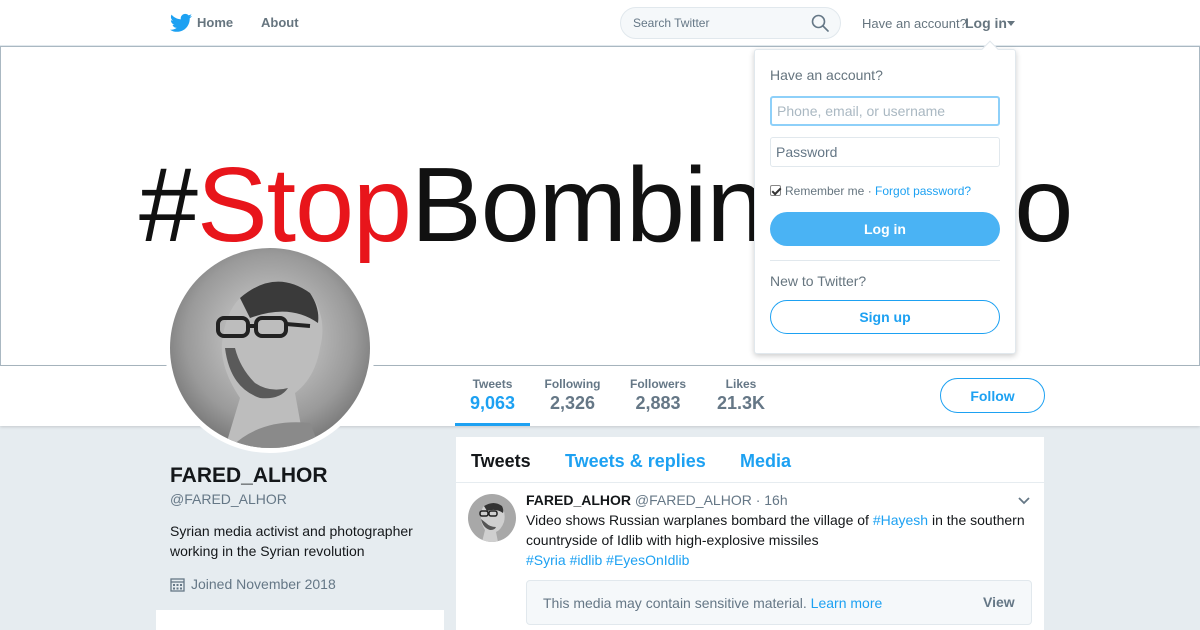 This screenshot has width=1200, height=630. Describe the element at coordinates (1011, 23) in the screenshot. I see `caret-down-icon` at that location.